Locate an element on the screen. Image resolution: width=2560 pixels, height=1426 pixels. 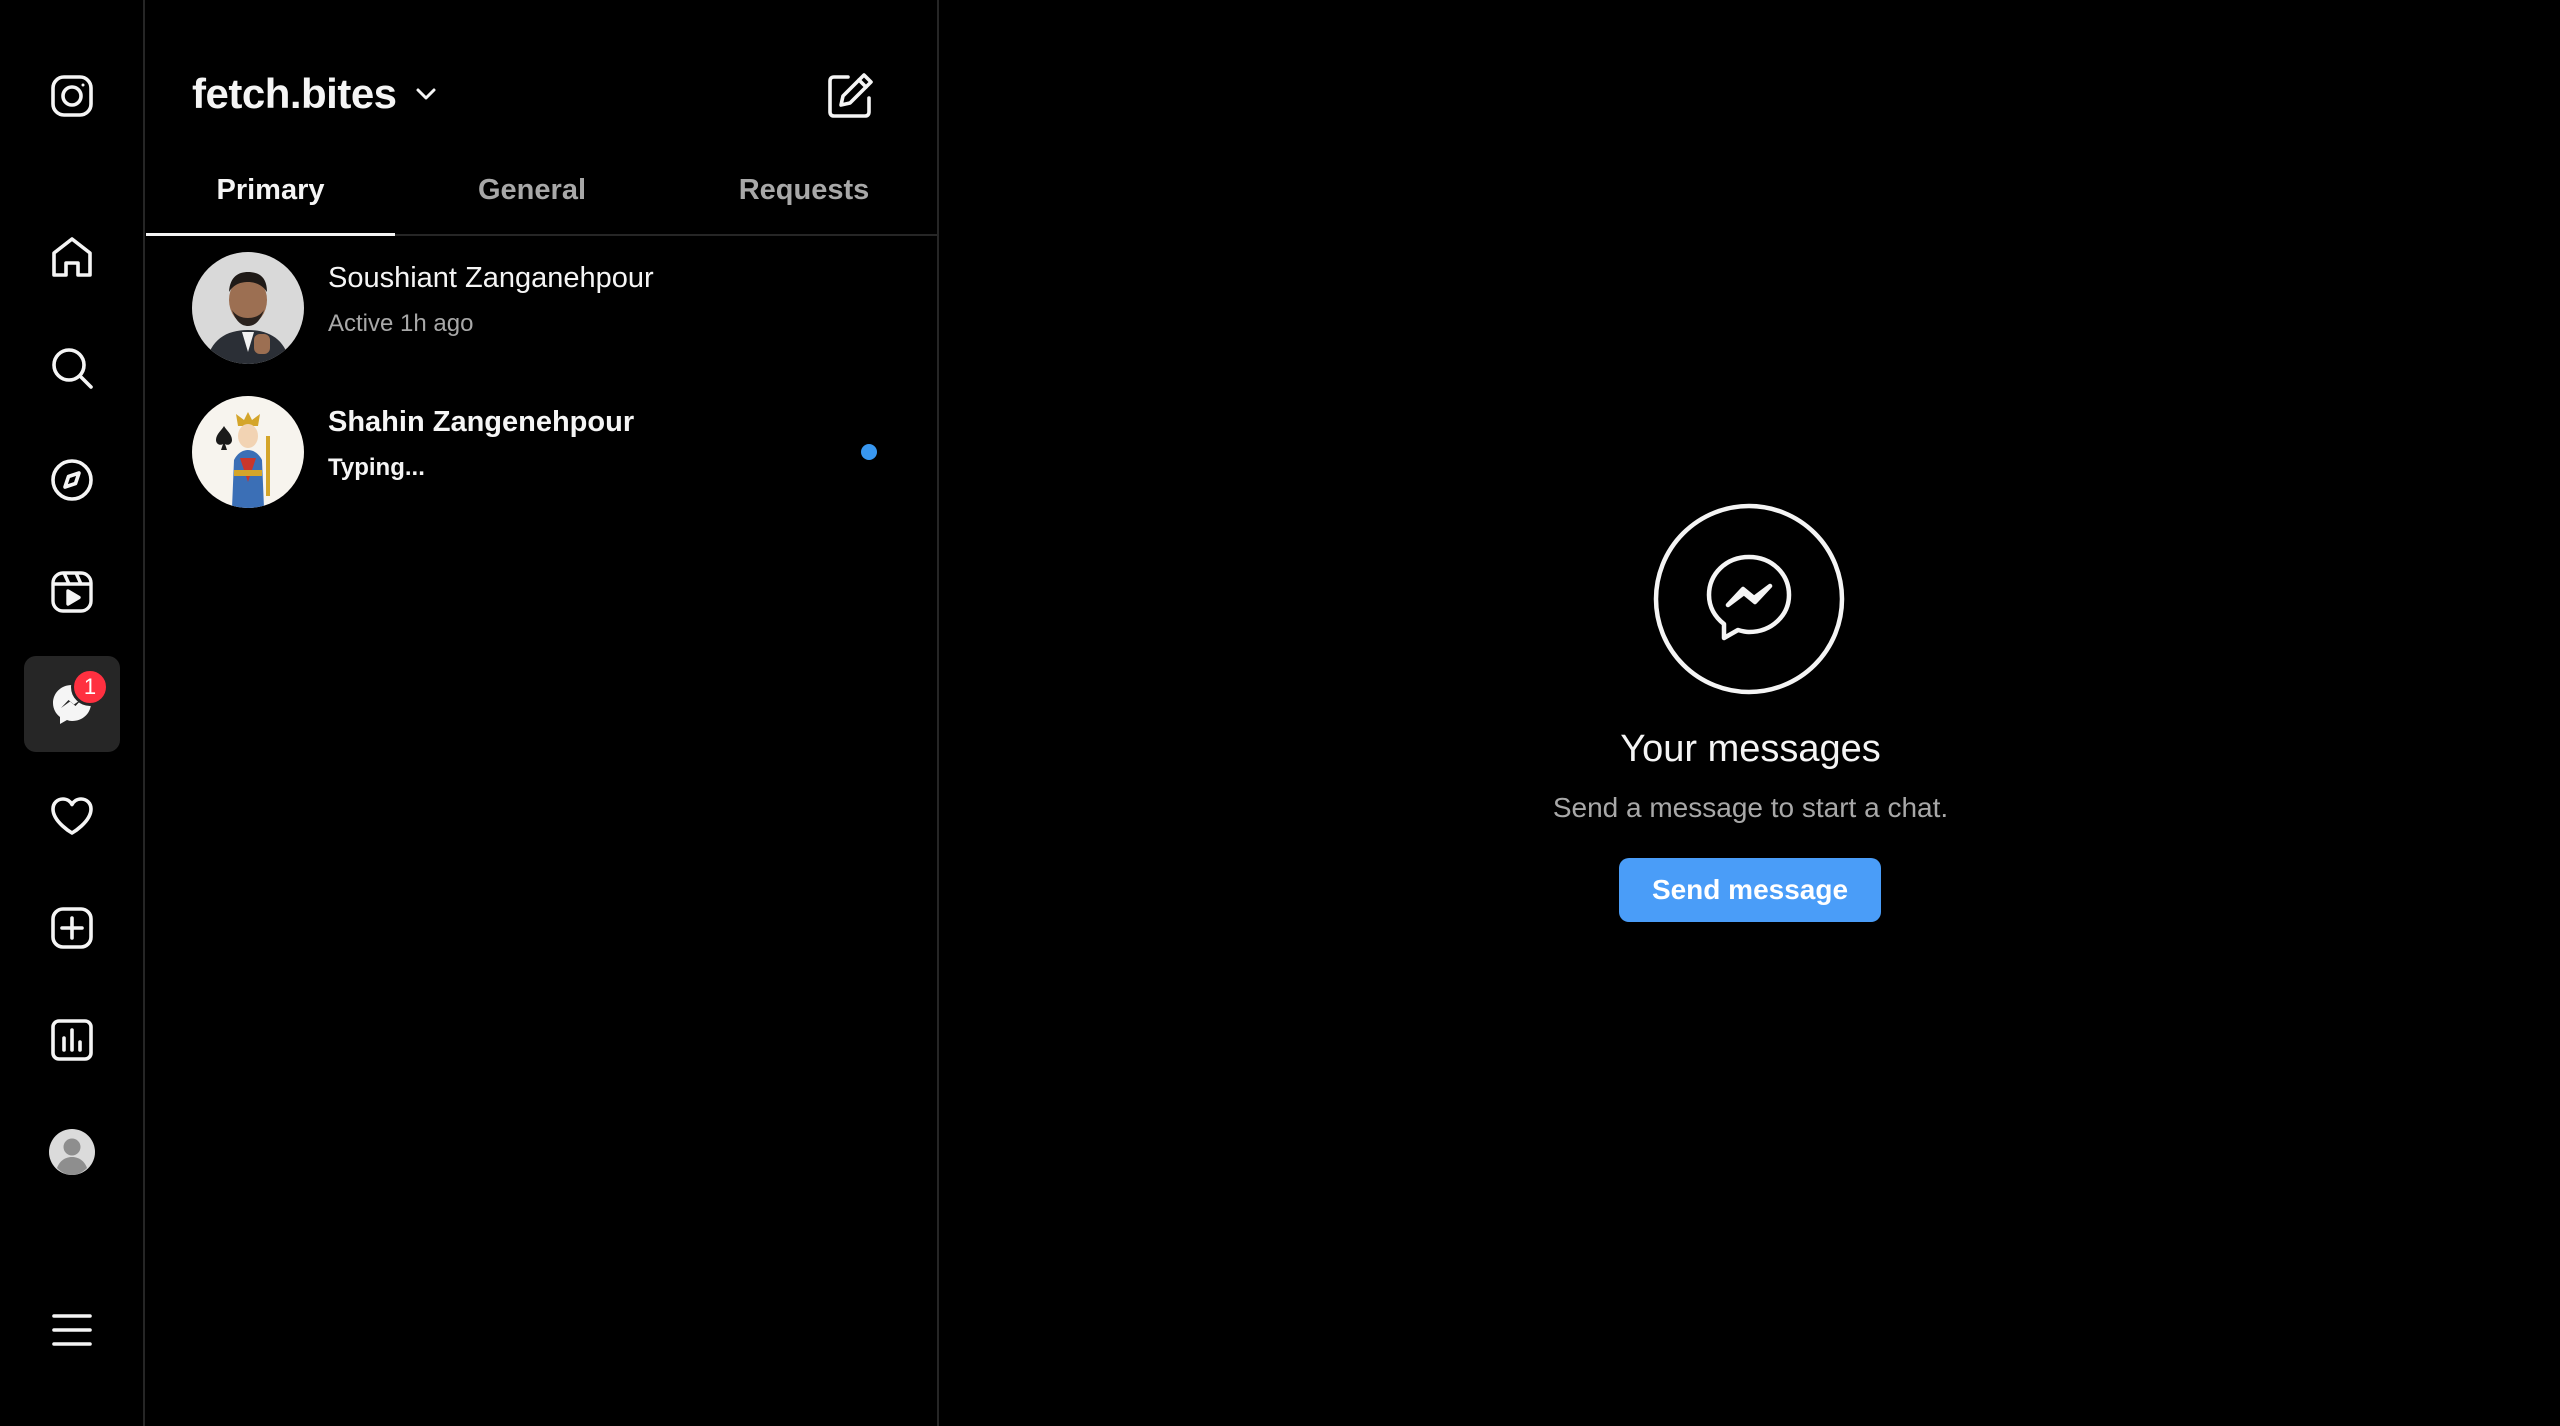
instagram-logo-button is located at coordinates (72, 96).